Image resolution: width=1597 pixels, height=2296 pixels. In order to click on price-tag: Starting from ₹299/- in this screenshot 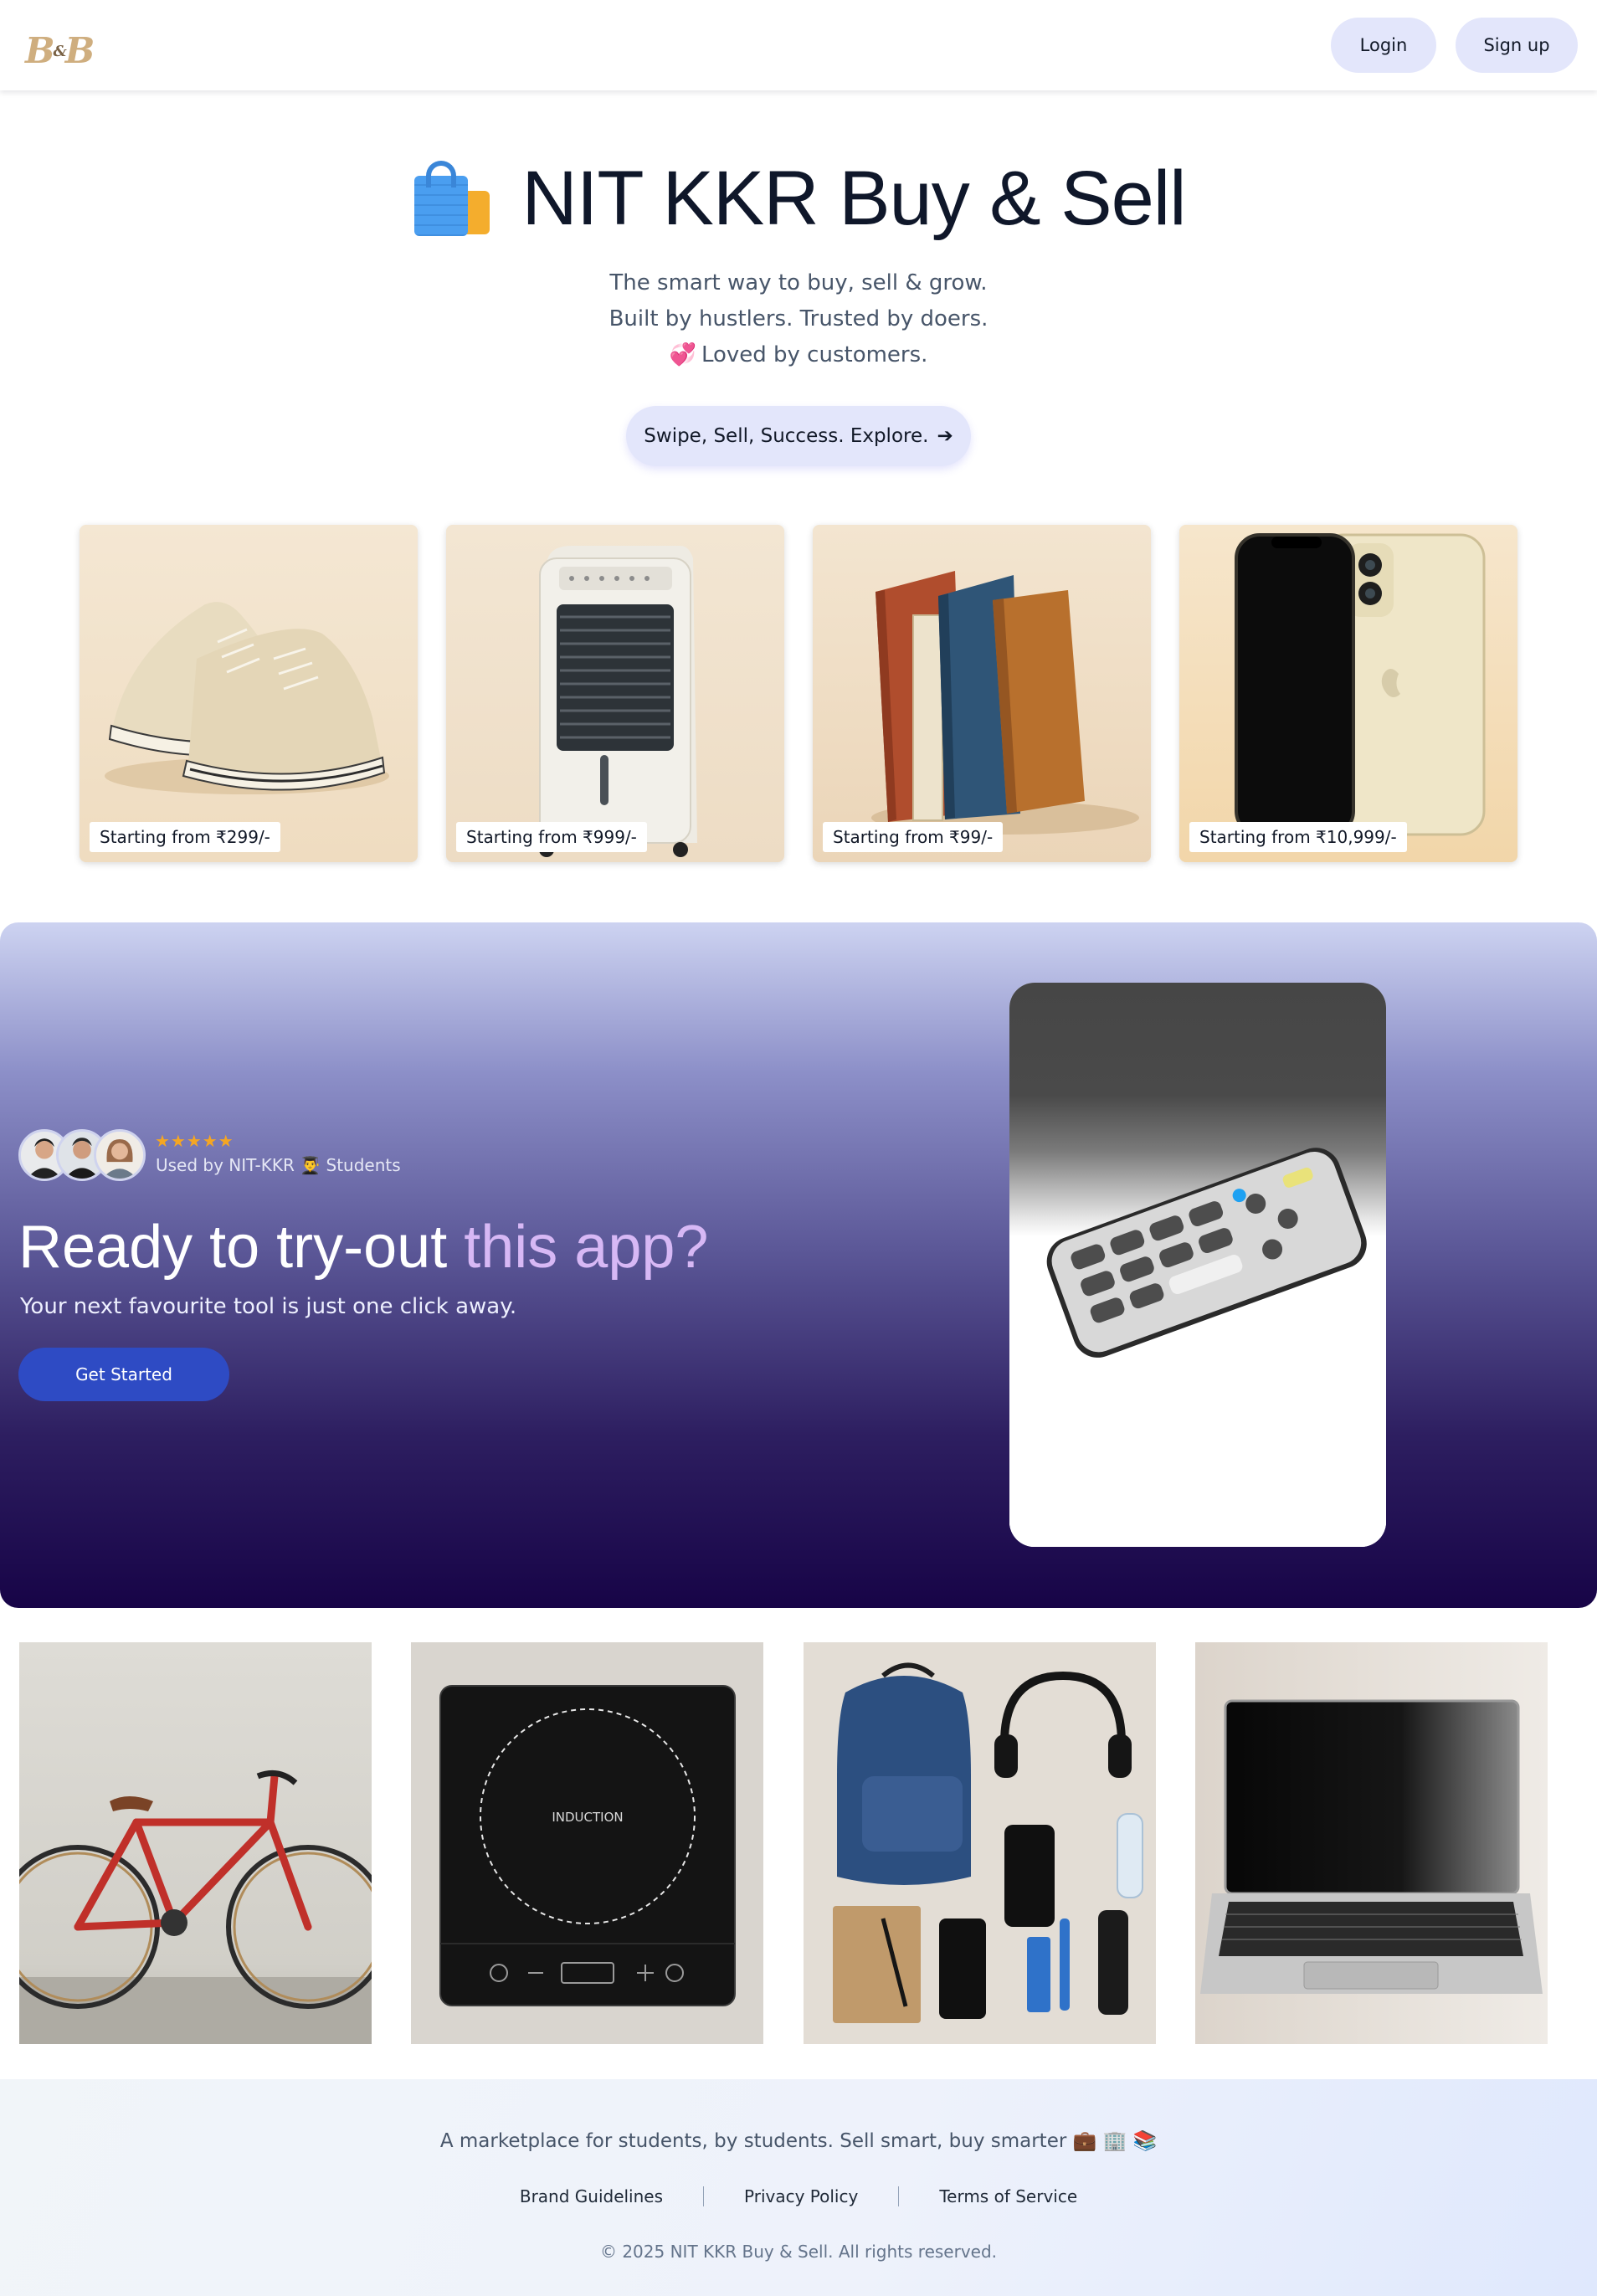, I will do `click(185, 837)`.